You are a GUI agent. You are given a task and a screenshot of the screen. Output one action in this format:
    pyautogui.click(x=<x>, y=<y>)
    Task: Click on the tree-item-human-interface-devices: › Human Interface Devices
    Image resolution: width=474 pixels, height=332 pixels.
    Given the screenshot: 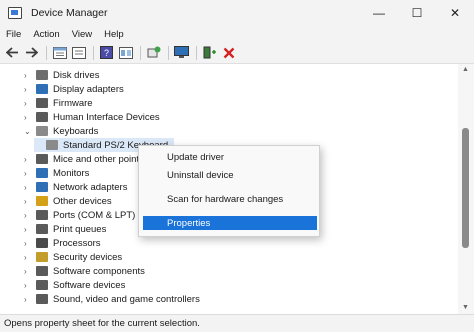 What is the action you would take?
    pyautogui.click(x=92, y=117)
    